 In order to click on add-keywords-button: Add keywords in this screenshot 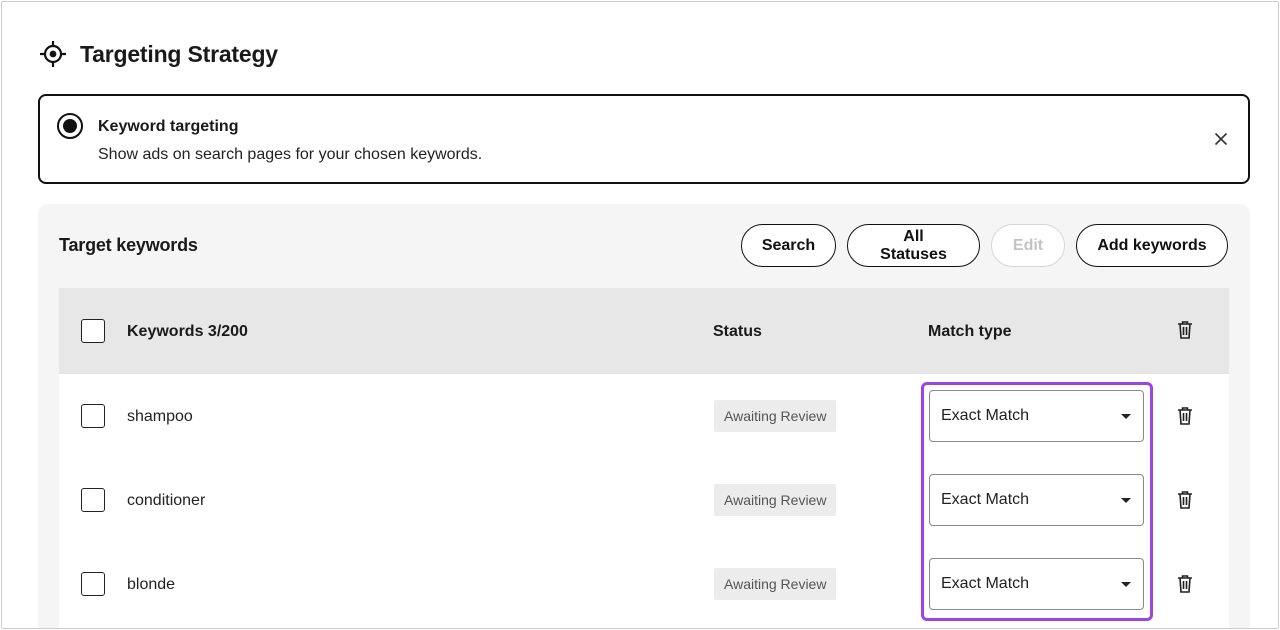, I will do `click(1152, 245)`.